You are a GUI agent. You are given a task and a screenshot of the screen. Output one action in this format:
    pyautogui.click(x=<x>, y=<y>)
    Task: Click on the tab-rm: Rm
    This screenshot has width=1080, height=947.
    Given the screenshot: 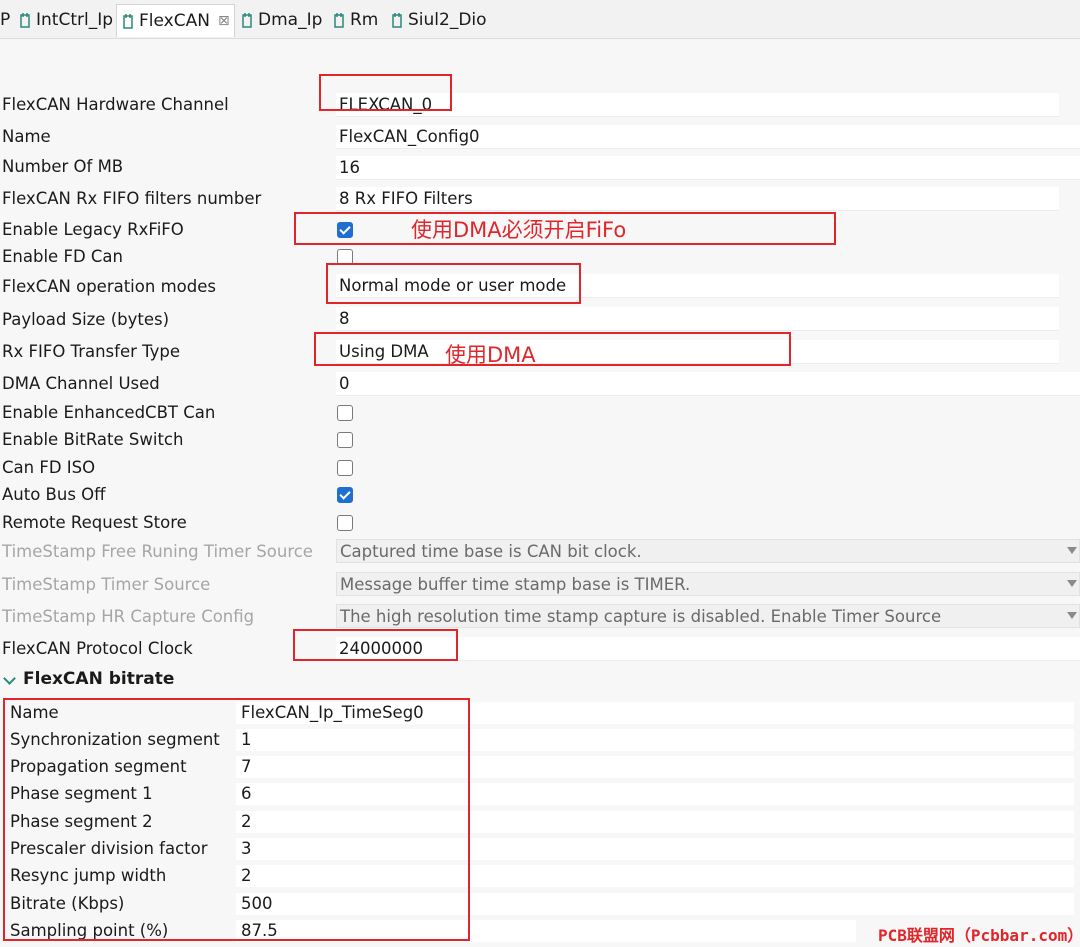 What is the action you would take?
    pyautogui.click(x=355, y=20)
    